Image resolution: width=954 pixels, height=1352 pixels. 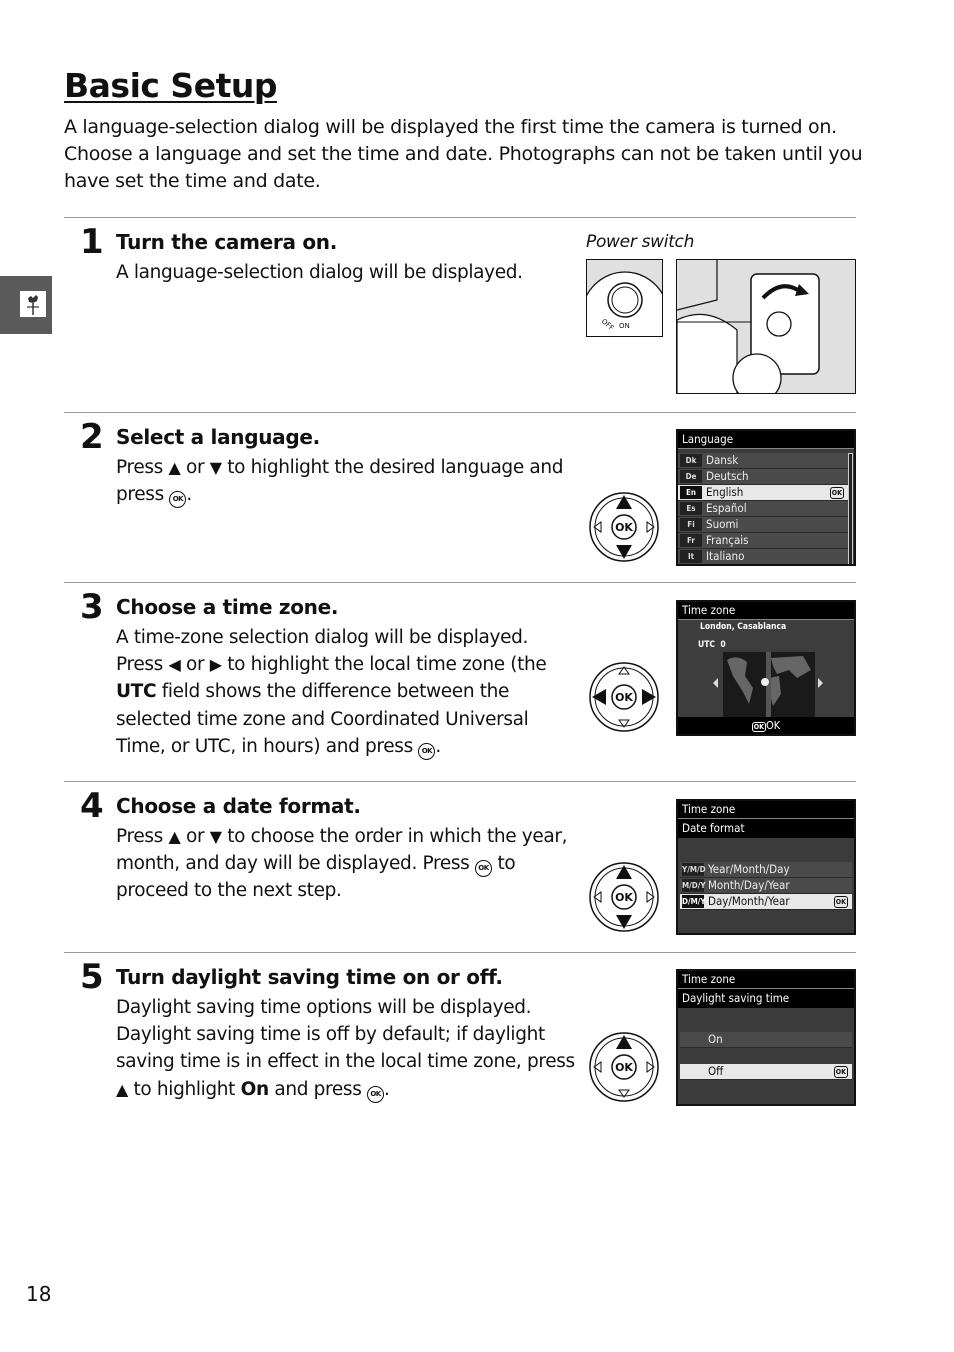 What do you see at coordinates (92, 977) in the screenshot?
I see `step-number: 5` at bounding box center [92, 977].